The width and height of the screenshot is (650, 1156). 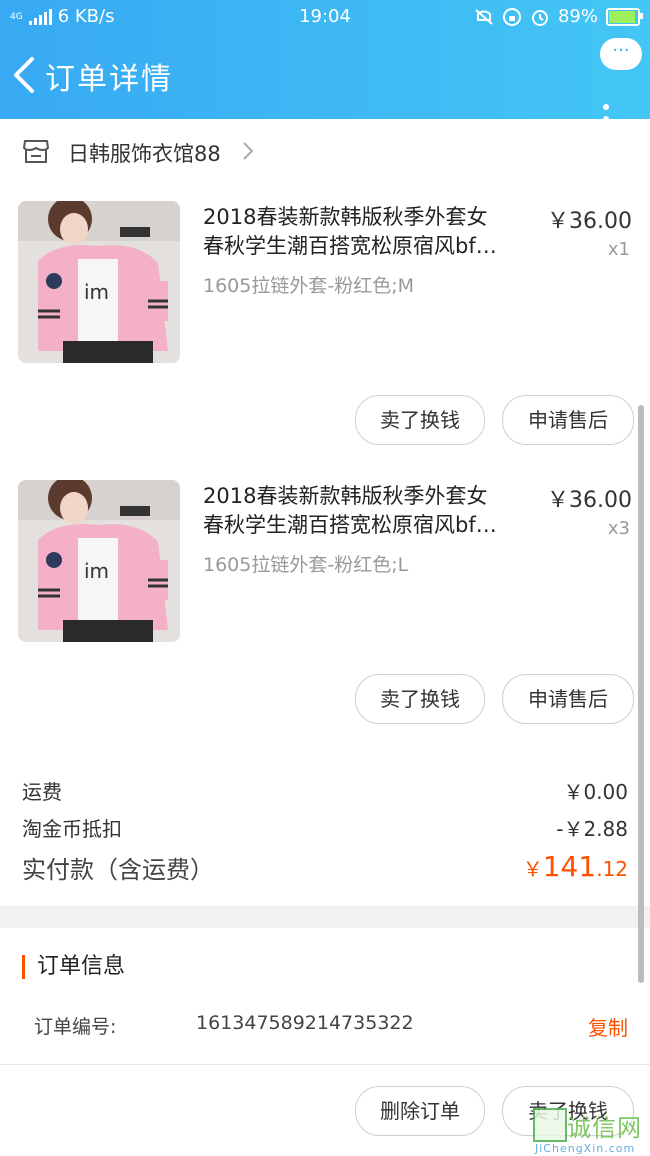 I want to click on chevron-left-icon, so click(x=25, y=75).